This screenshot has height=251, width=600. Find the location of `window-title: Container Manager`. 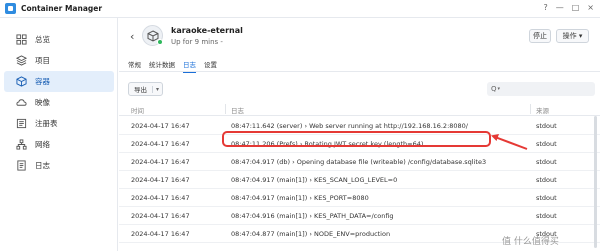

window-title: Container Manager is located at coordinates (62, 8).